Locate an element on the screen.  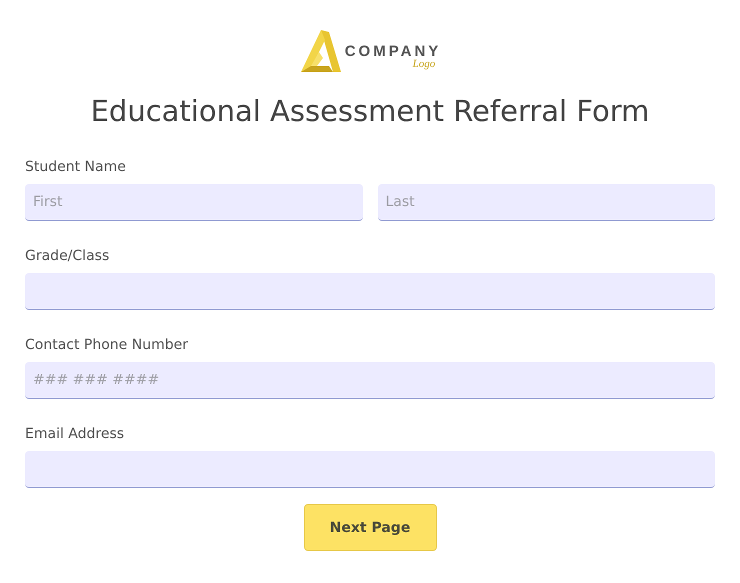
input-field: ### ### #### is located at coordinates (370, 380).